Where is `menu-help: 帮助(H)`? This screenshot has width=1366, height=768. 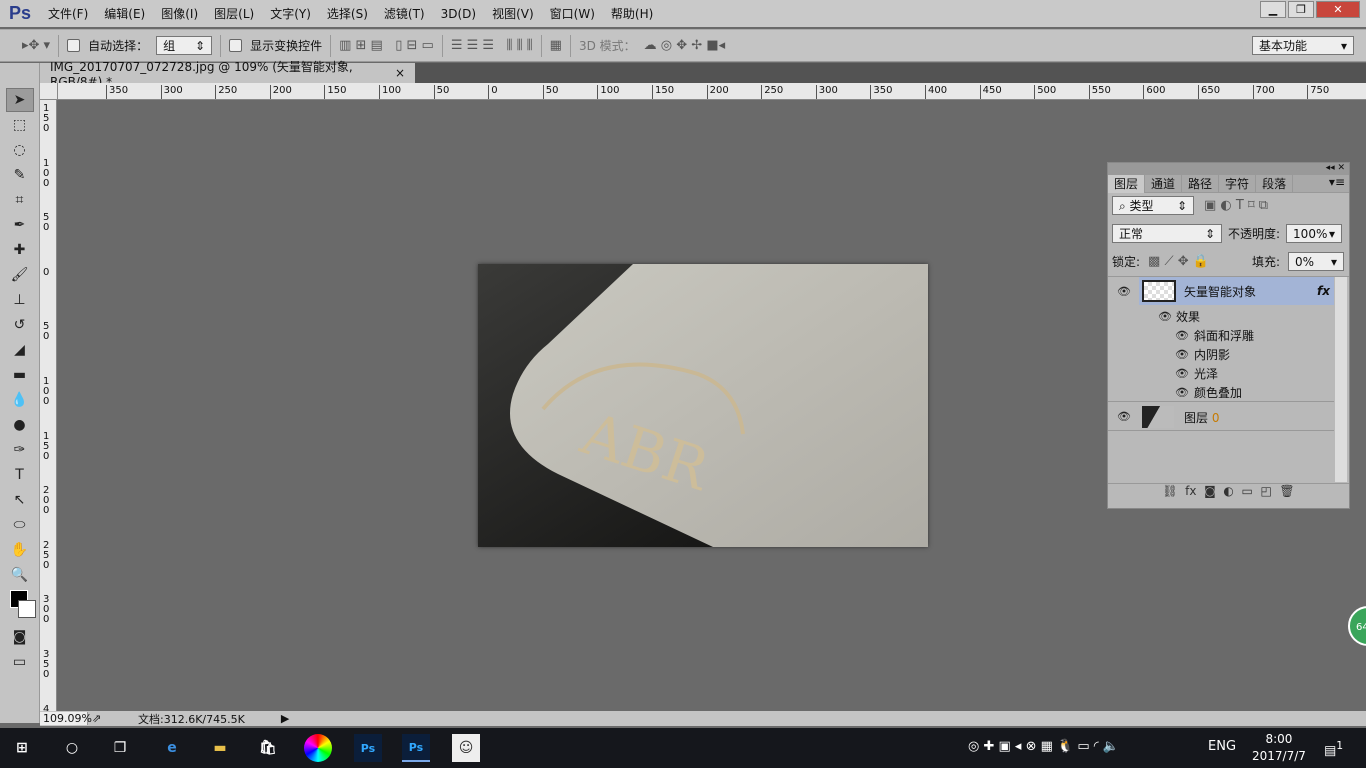
menu-help: 帮助(H) is located at coordinates (632, 13).